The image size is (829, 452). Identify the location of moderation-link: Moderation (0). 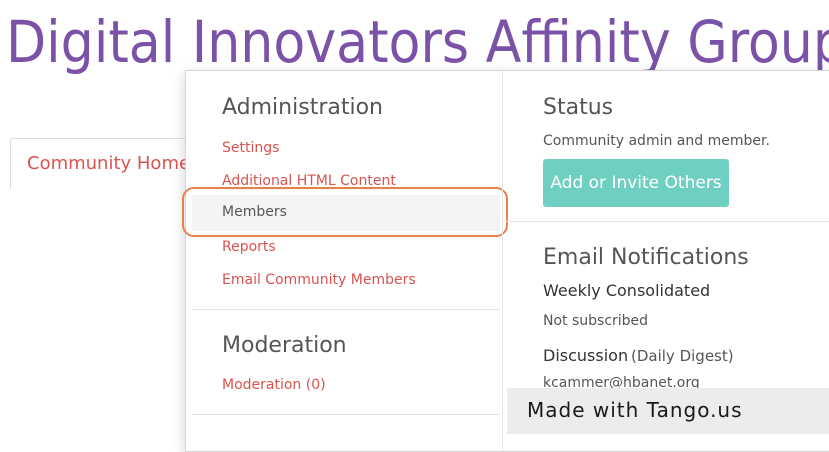
(274, 385).